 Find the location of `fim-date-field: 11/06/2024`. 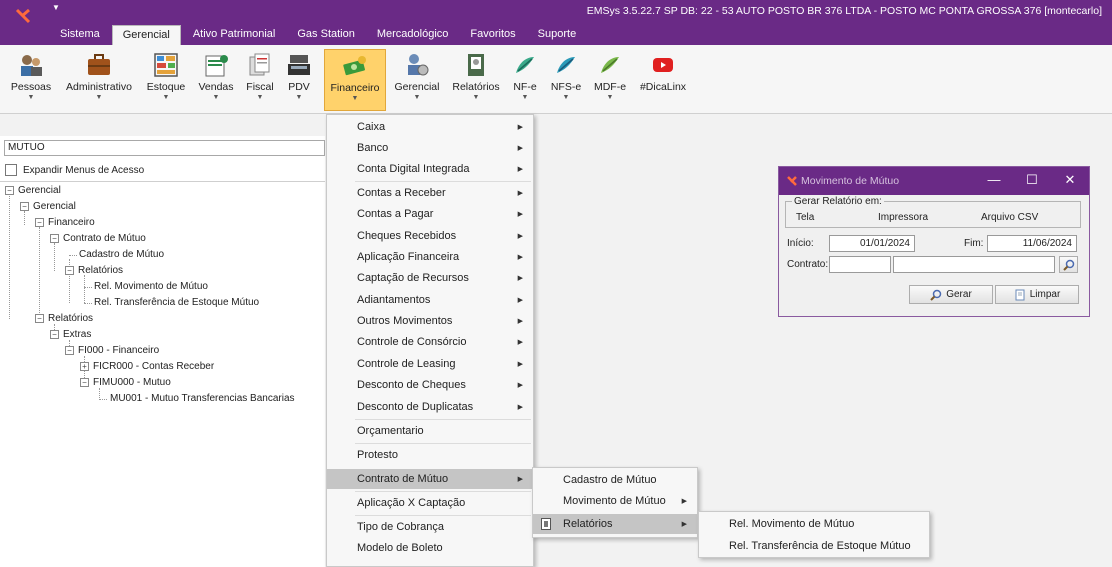

fim-date-field: 11/06/2024 is located at coordinates (1032, 243).